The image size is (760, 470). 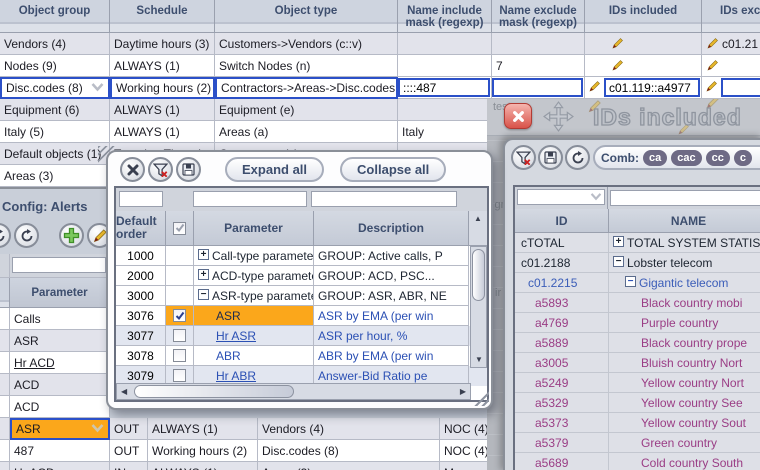 What do you see at coordinates (478, 228) in the screenshot?
I see `scroll-up-arrow: ▲` at bounding box center [478, 228].